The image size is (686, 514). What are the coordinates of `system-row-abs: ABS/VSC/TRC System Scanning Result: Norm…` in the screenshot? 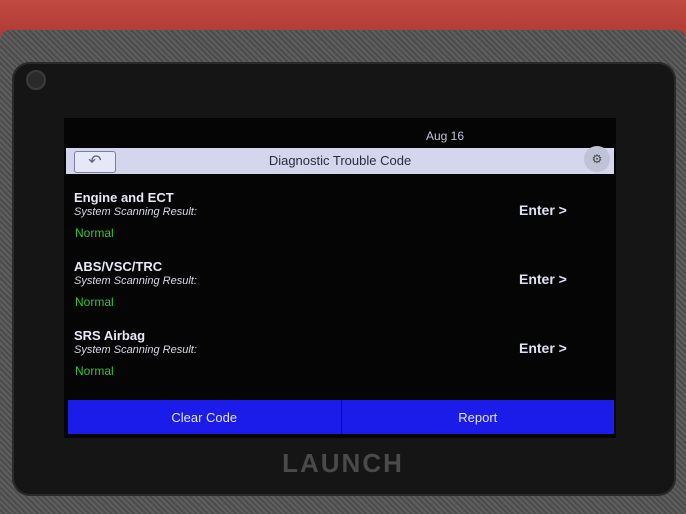 It's located at (340, 289).